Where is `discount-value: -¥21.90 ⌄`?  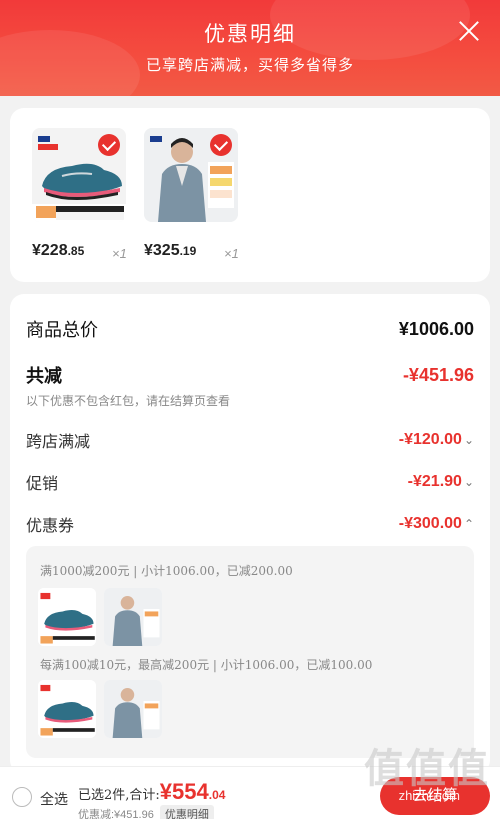
discount-value: -¥21.90 ⌄ is located at coordinates (441, 482).